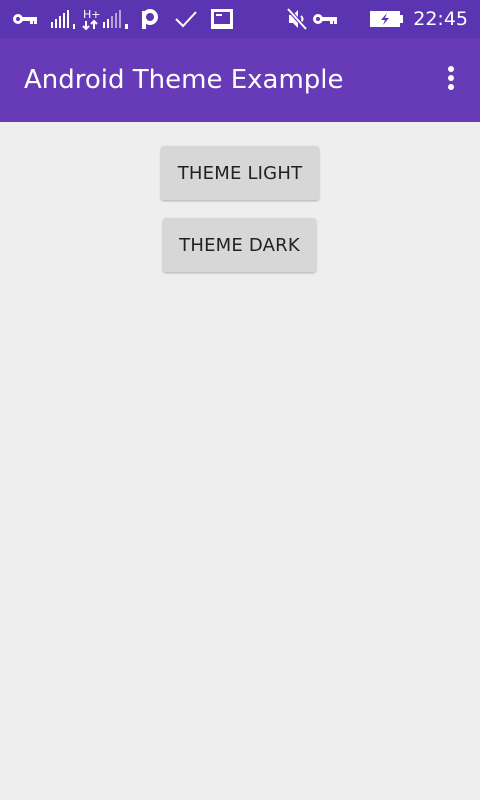 The height and width of the screenshot is (800, 480). What do you see at coordinates (387, 19) in the screenshot?
I see `battery-charging-icon` at bounding box center [387, 19].